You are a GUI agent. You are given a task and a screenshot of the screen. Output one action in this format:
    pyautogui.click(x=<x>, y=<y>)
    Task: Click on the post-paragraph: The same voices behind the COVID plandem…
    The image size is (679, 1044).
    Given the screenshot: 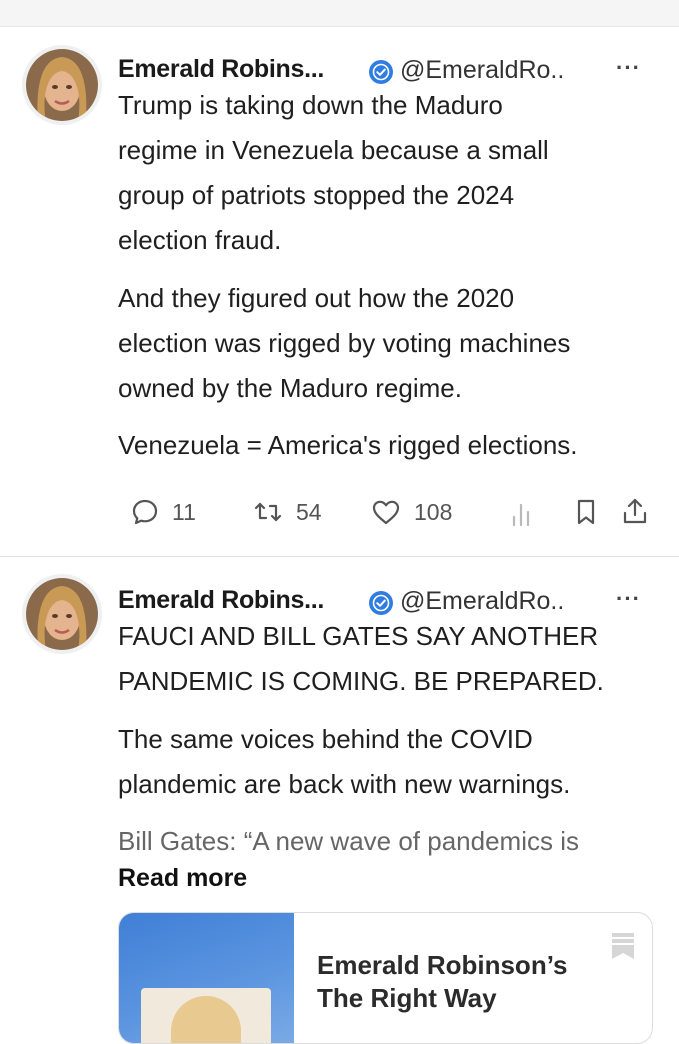 What is the action you would take?
    pyautogui.click(x=344, y=761)
    